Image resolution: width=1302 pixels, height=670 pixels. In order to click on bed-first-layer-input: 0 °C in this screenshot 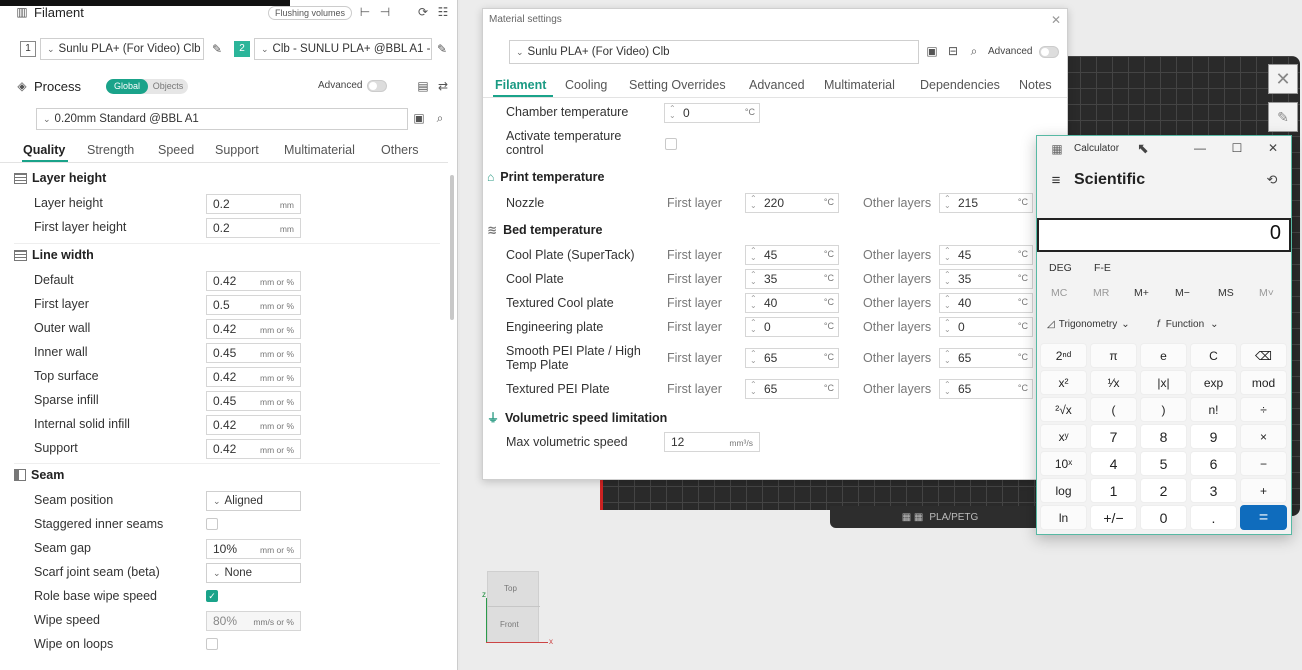, I will do `click(792, 327)`.